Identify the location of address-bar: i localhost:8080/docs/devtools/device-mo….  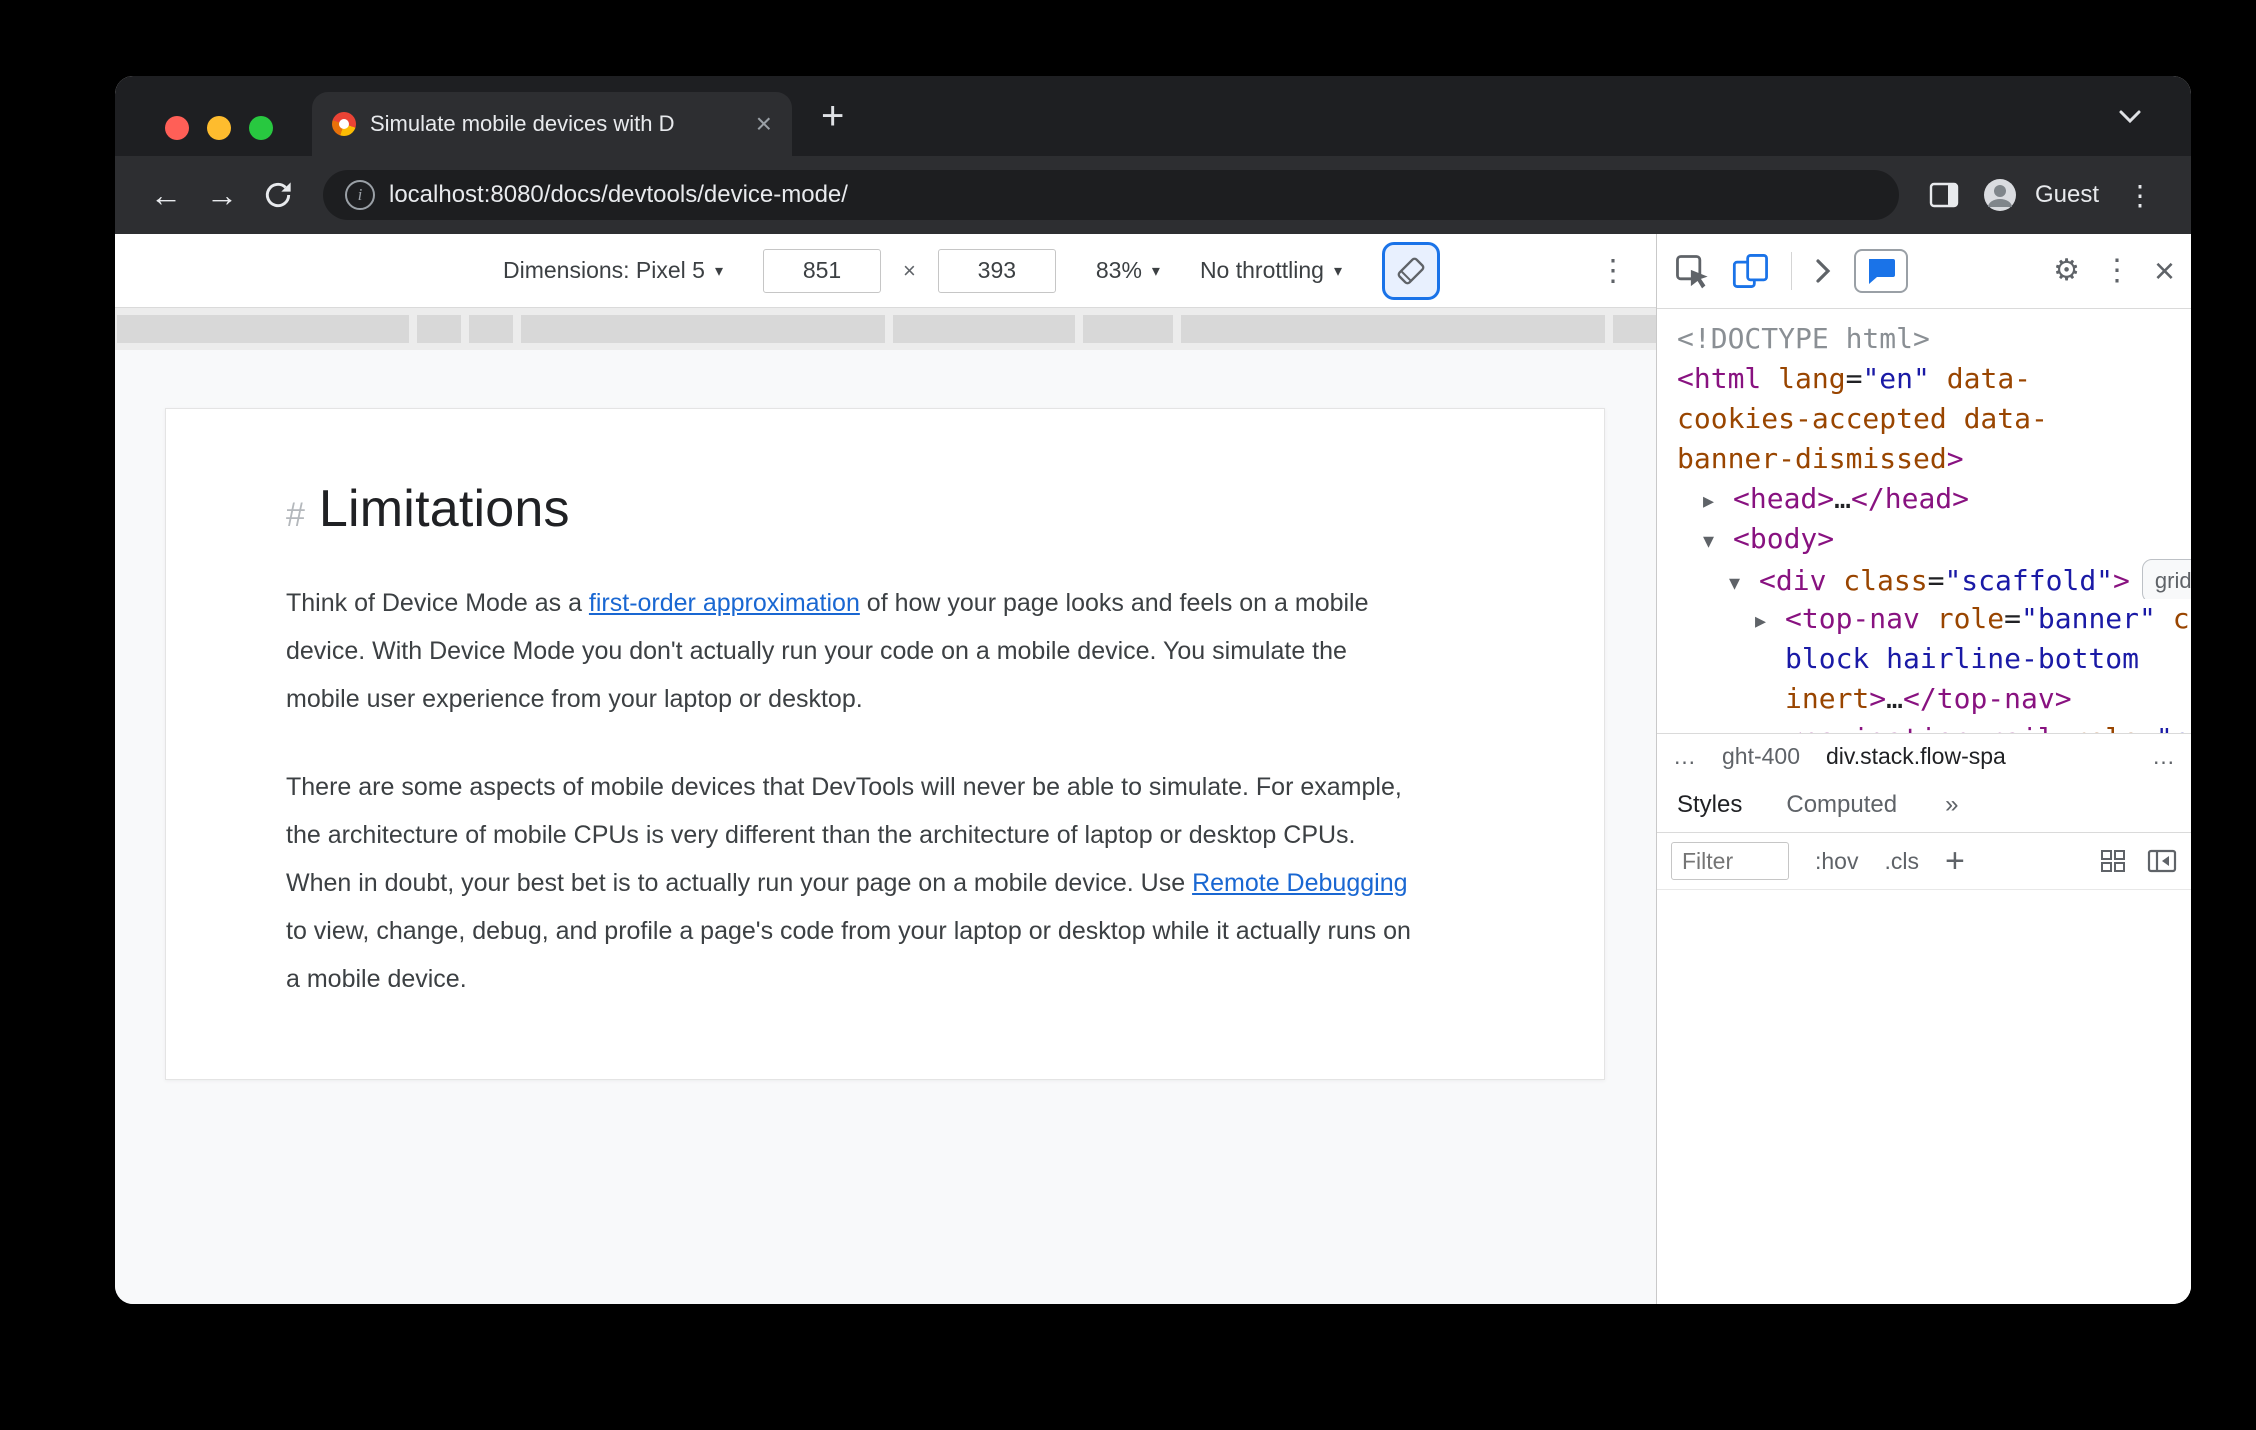
(1111, 195).